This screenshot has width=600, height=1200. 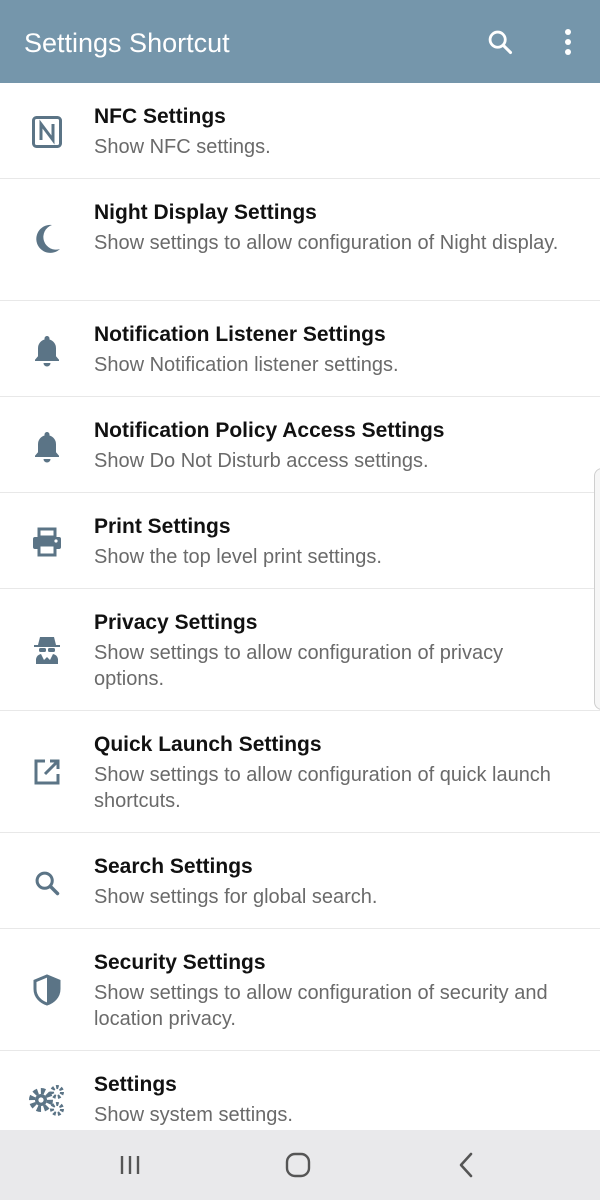 I want to click on moon-icon, so click(x=47, y=239).